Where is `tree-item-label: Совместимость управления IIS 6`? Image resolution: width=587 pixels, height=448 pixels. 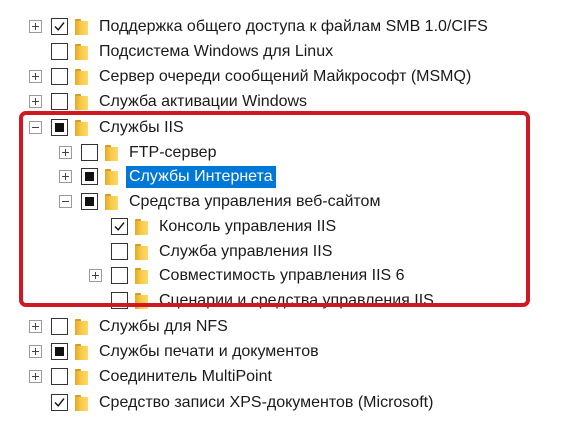 tree-item-label: Совместимость управления IIS 6 is located at coordinates (282, 275).